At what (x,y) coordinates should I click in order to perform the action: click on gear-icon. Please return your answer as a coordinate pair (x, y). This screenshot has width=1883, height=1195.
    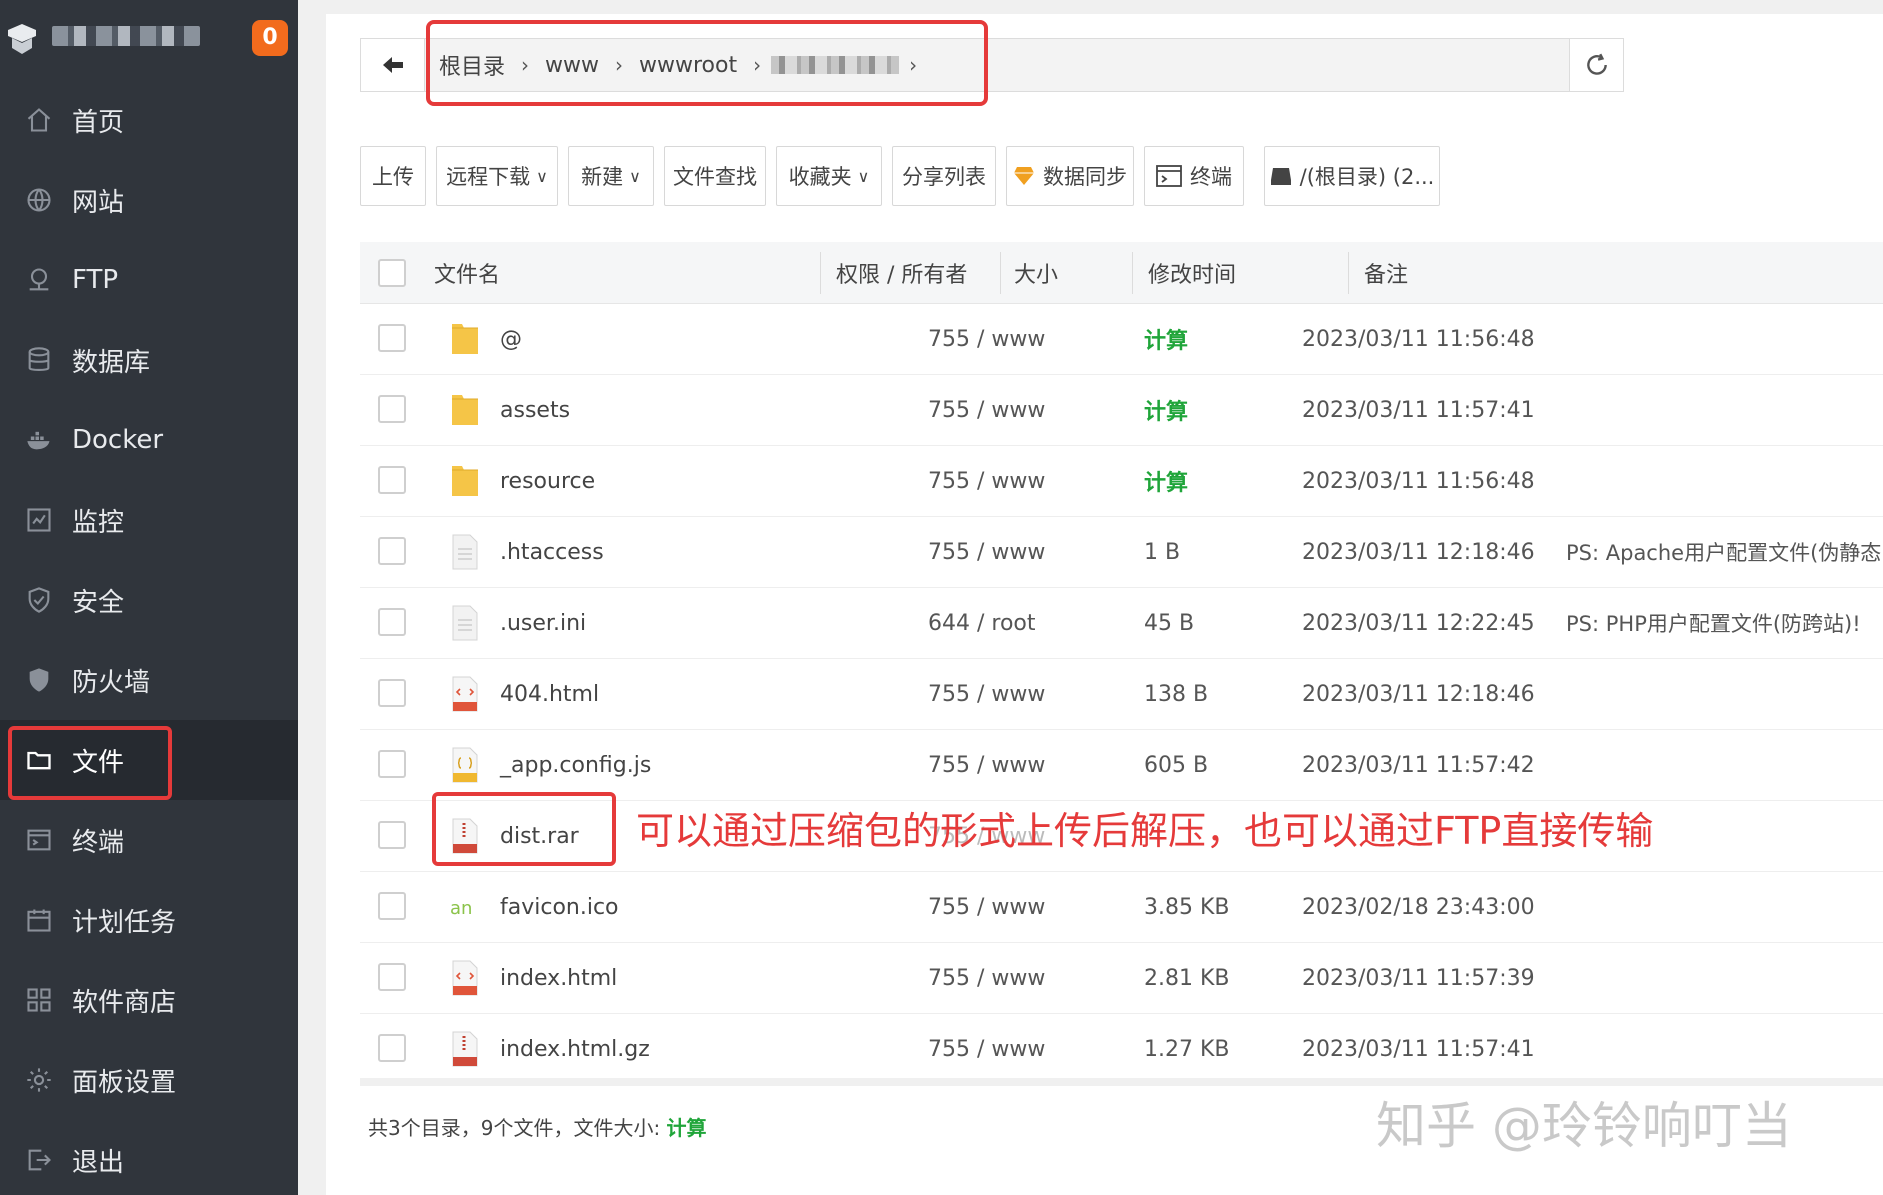
    Looking at the image, I should click on (39, 1080).